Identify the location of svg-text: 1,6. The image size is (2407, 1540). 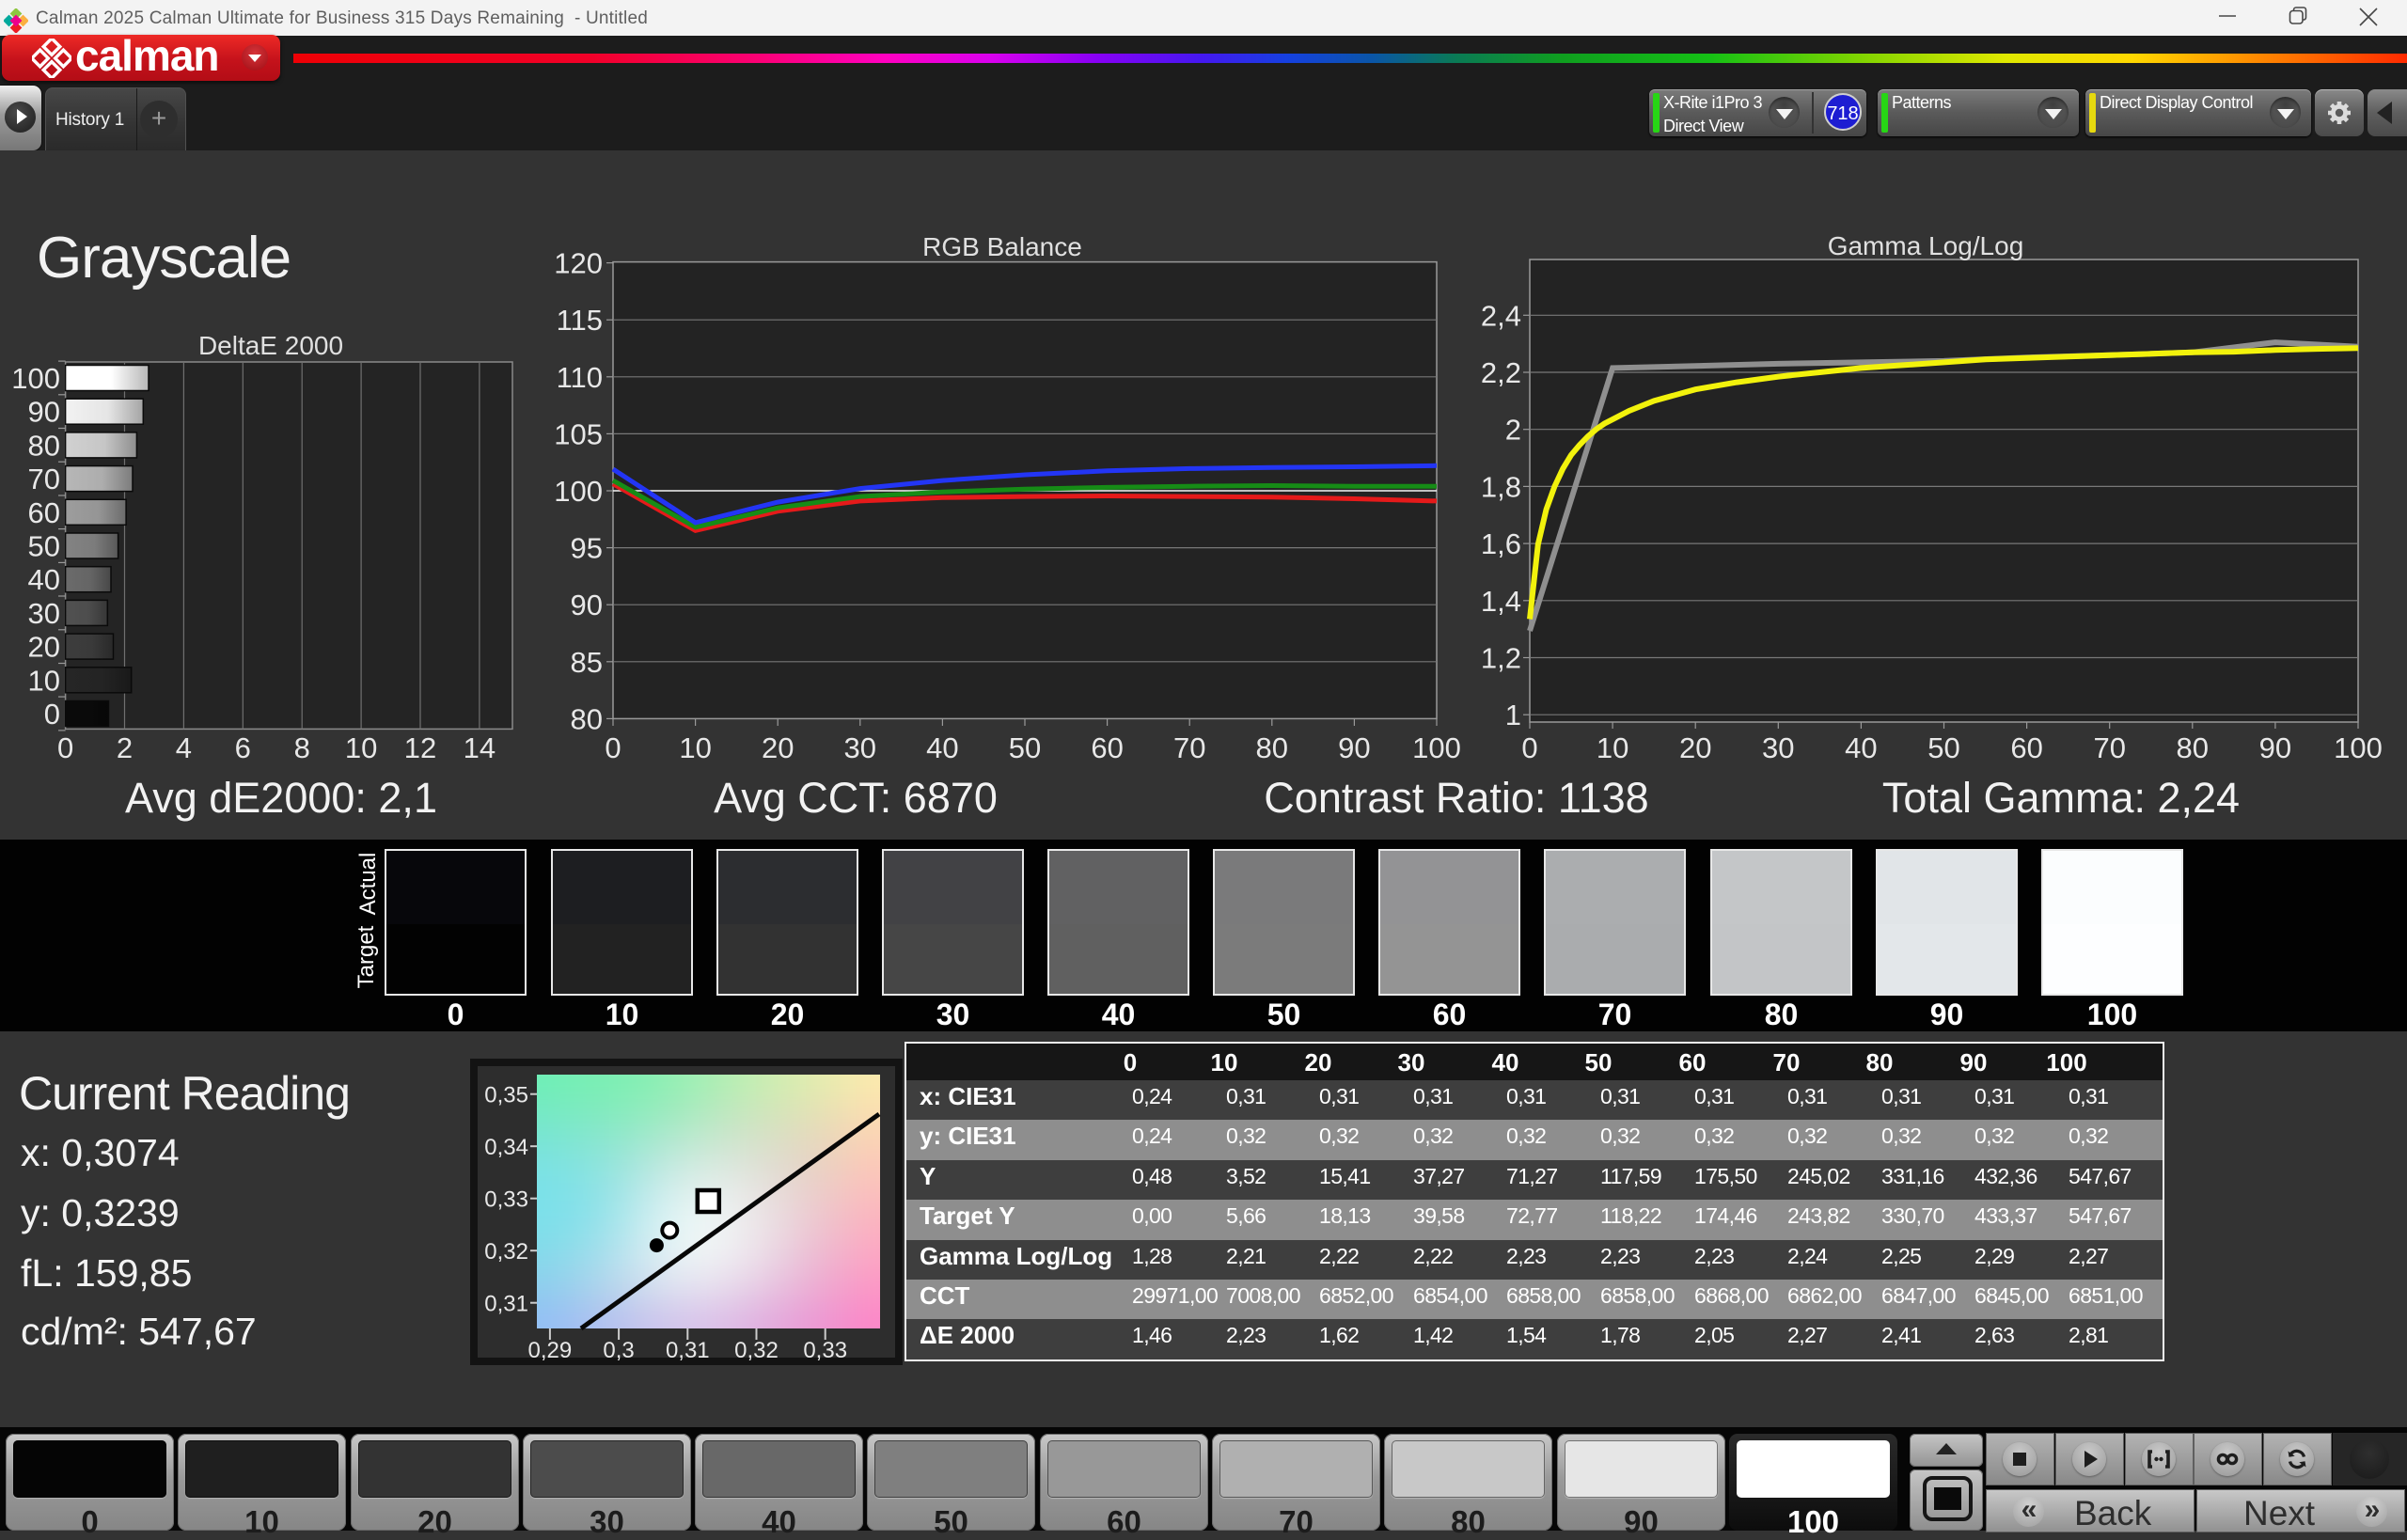
(1501, 543).